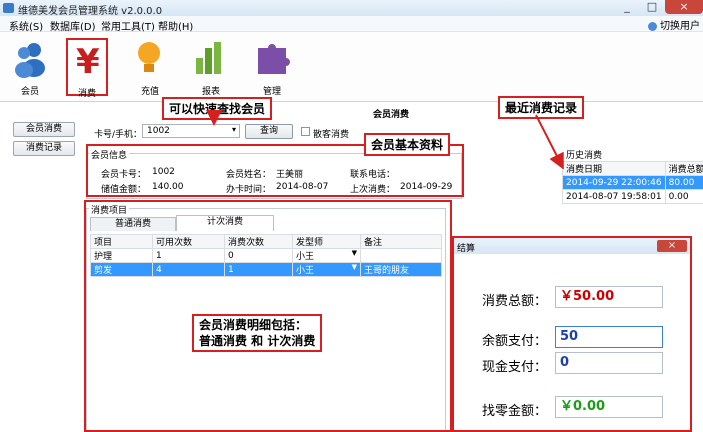 The image size is (703, 432). What do you see at coordinates (466, 249) in the screenshot?
I see `dialog-title: 结算` at bounding box center [466, 249].